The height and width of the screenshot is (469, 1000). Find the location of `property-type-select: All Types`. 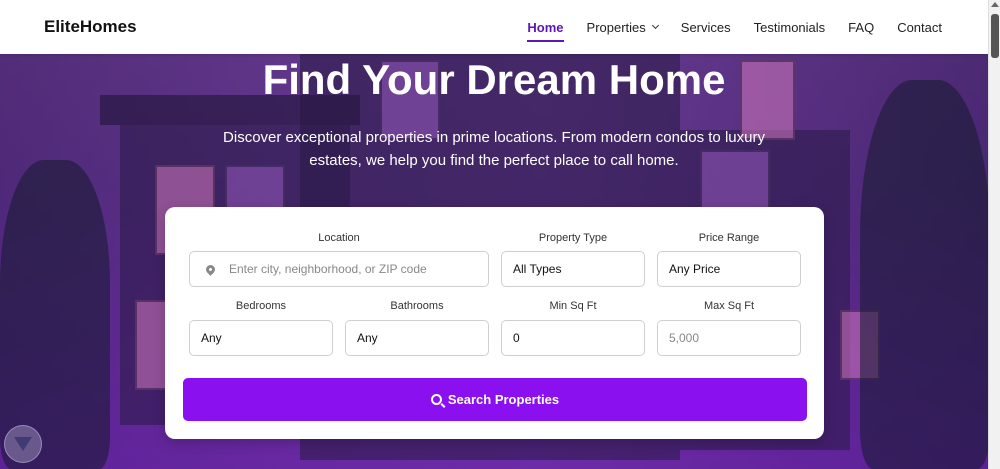

property-type-select: All Types is located at coordinates (573, 269).